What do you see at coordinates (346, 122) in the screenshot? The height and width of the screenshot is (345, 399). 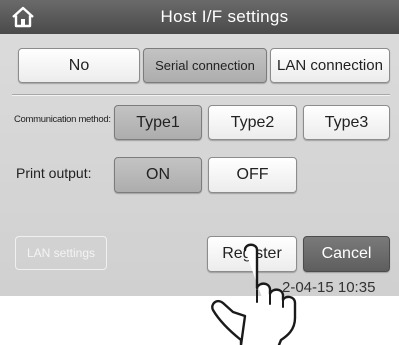 I see `type3-button: Type3` at bounding box center [346, 122].